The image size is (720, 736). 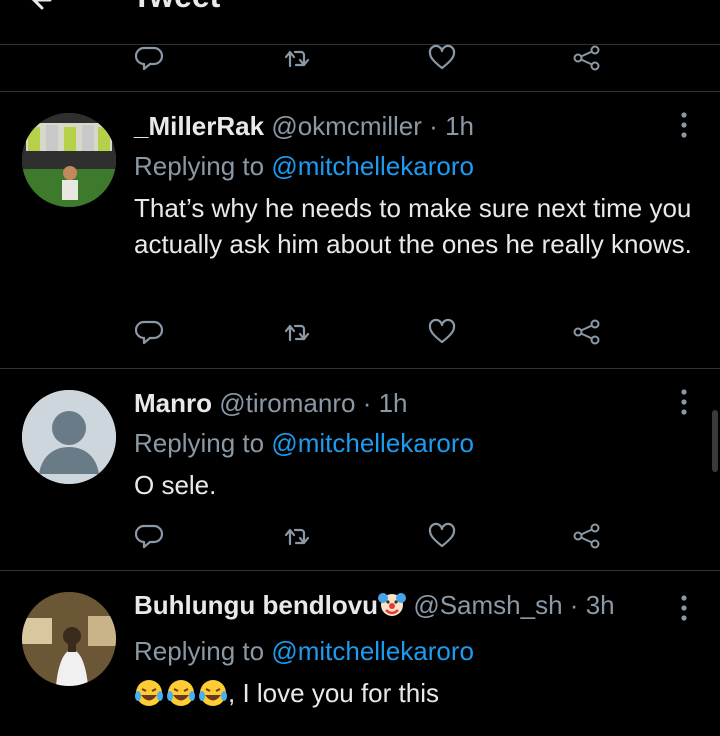 I want to click on person-photo-avatar, so click(x=69, y=639).